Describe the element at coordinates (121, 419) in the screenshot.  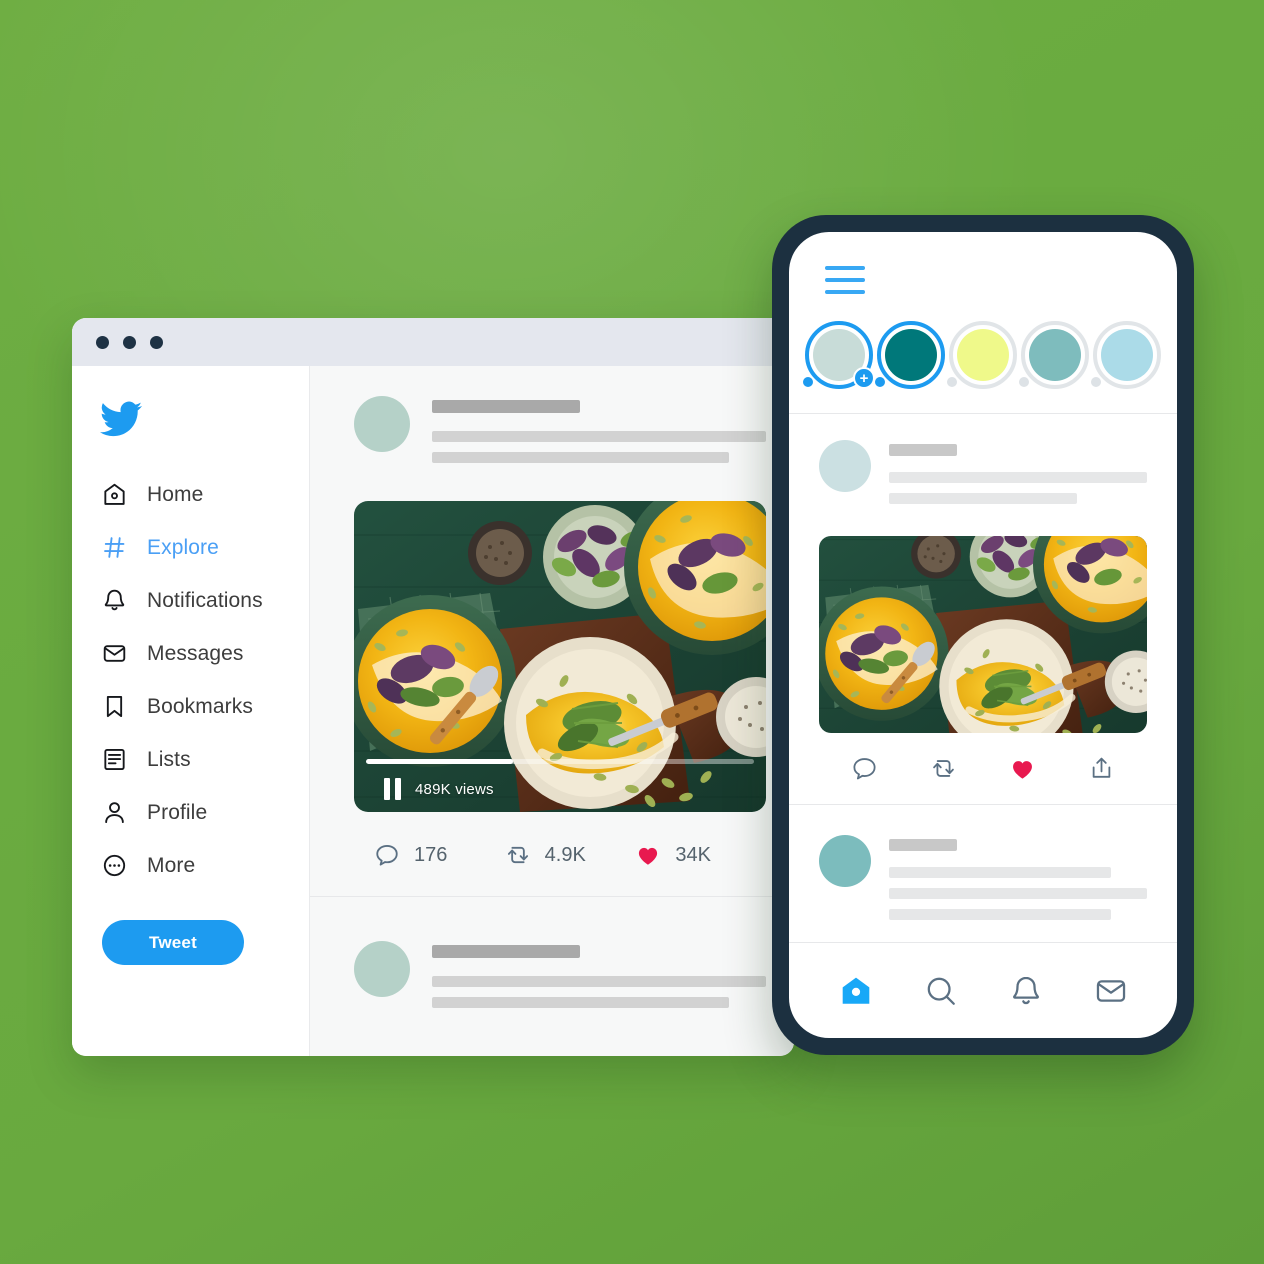
I see `twitter-bird-logo` at that location.